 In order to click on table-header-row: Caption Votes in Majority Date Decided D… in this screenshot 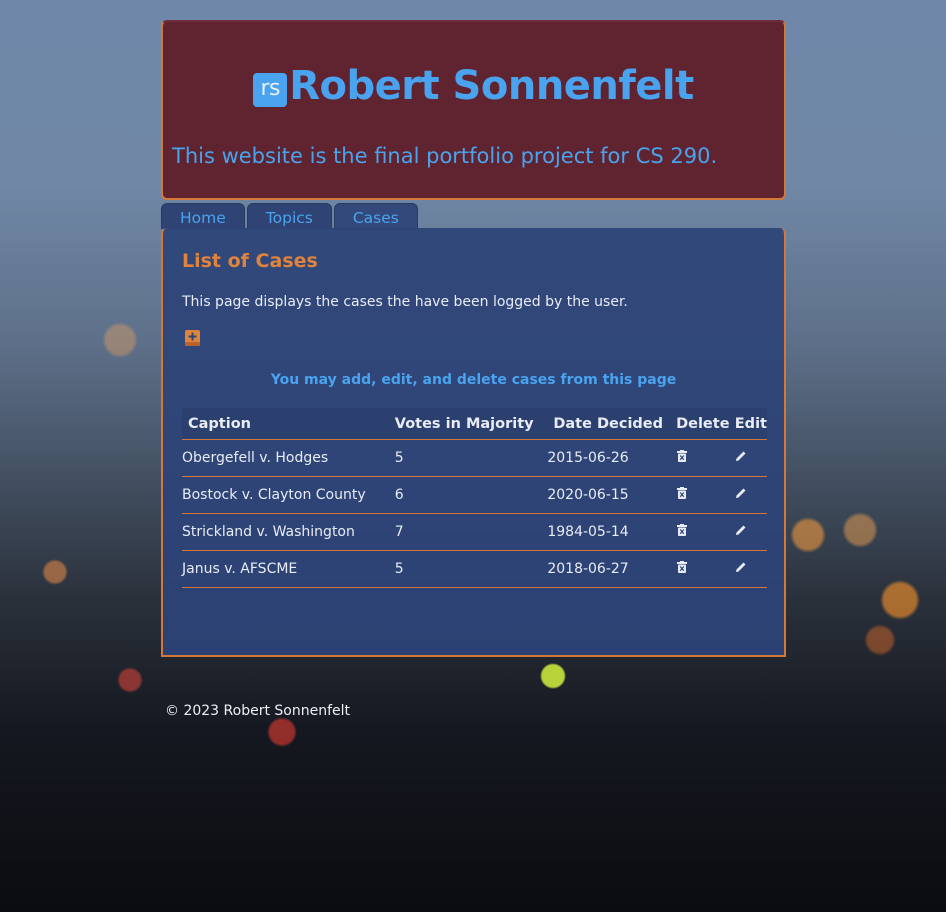, I will do `click(474, 424)`.